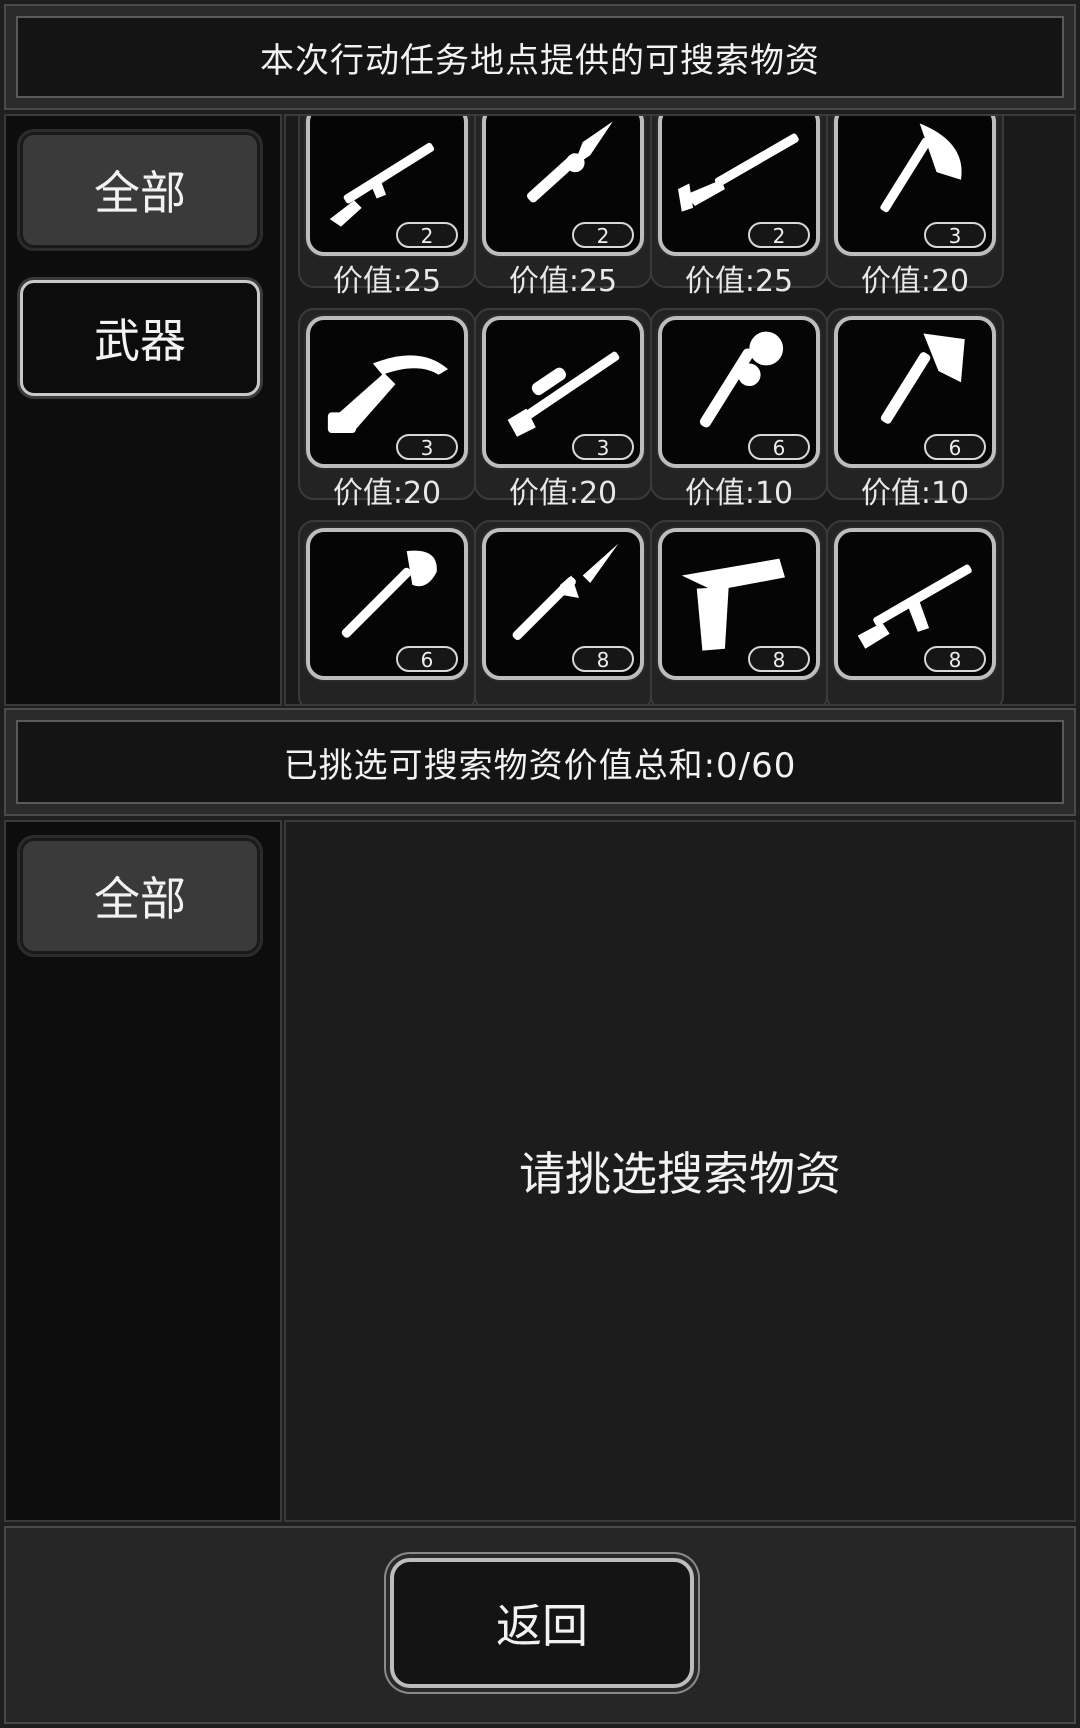  Describe the element at coordinates (382, 184) in the screenshot. I see `rifle-icon` at that location.